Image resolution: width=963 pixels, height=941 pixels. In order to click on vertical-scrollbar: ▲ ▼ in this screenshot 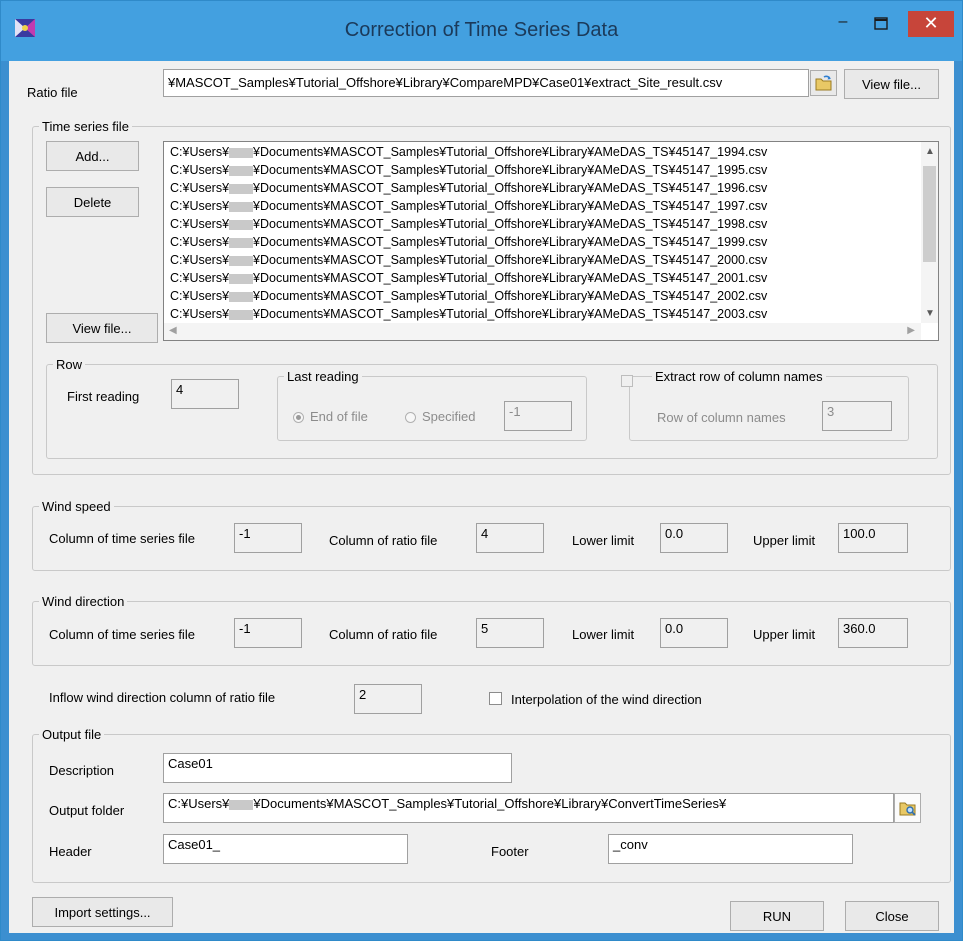, I will do `click(929, 232)`.